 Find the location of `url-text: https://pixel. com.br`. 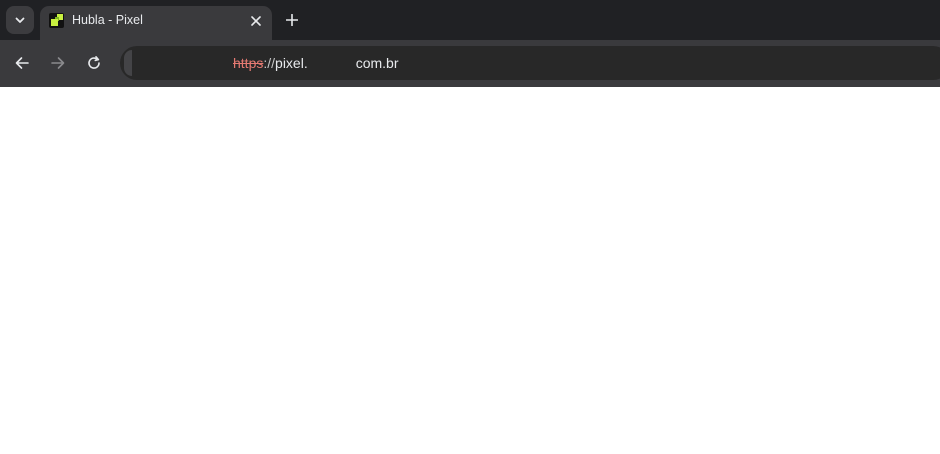

url-text: https://pixel. com.br is located at coordinates (316, 63).